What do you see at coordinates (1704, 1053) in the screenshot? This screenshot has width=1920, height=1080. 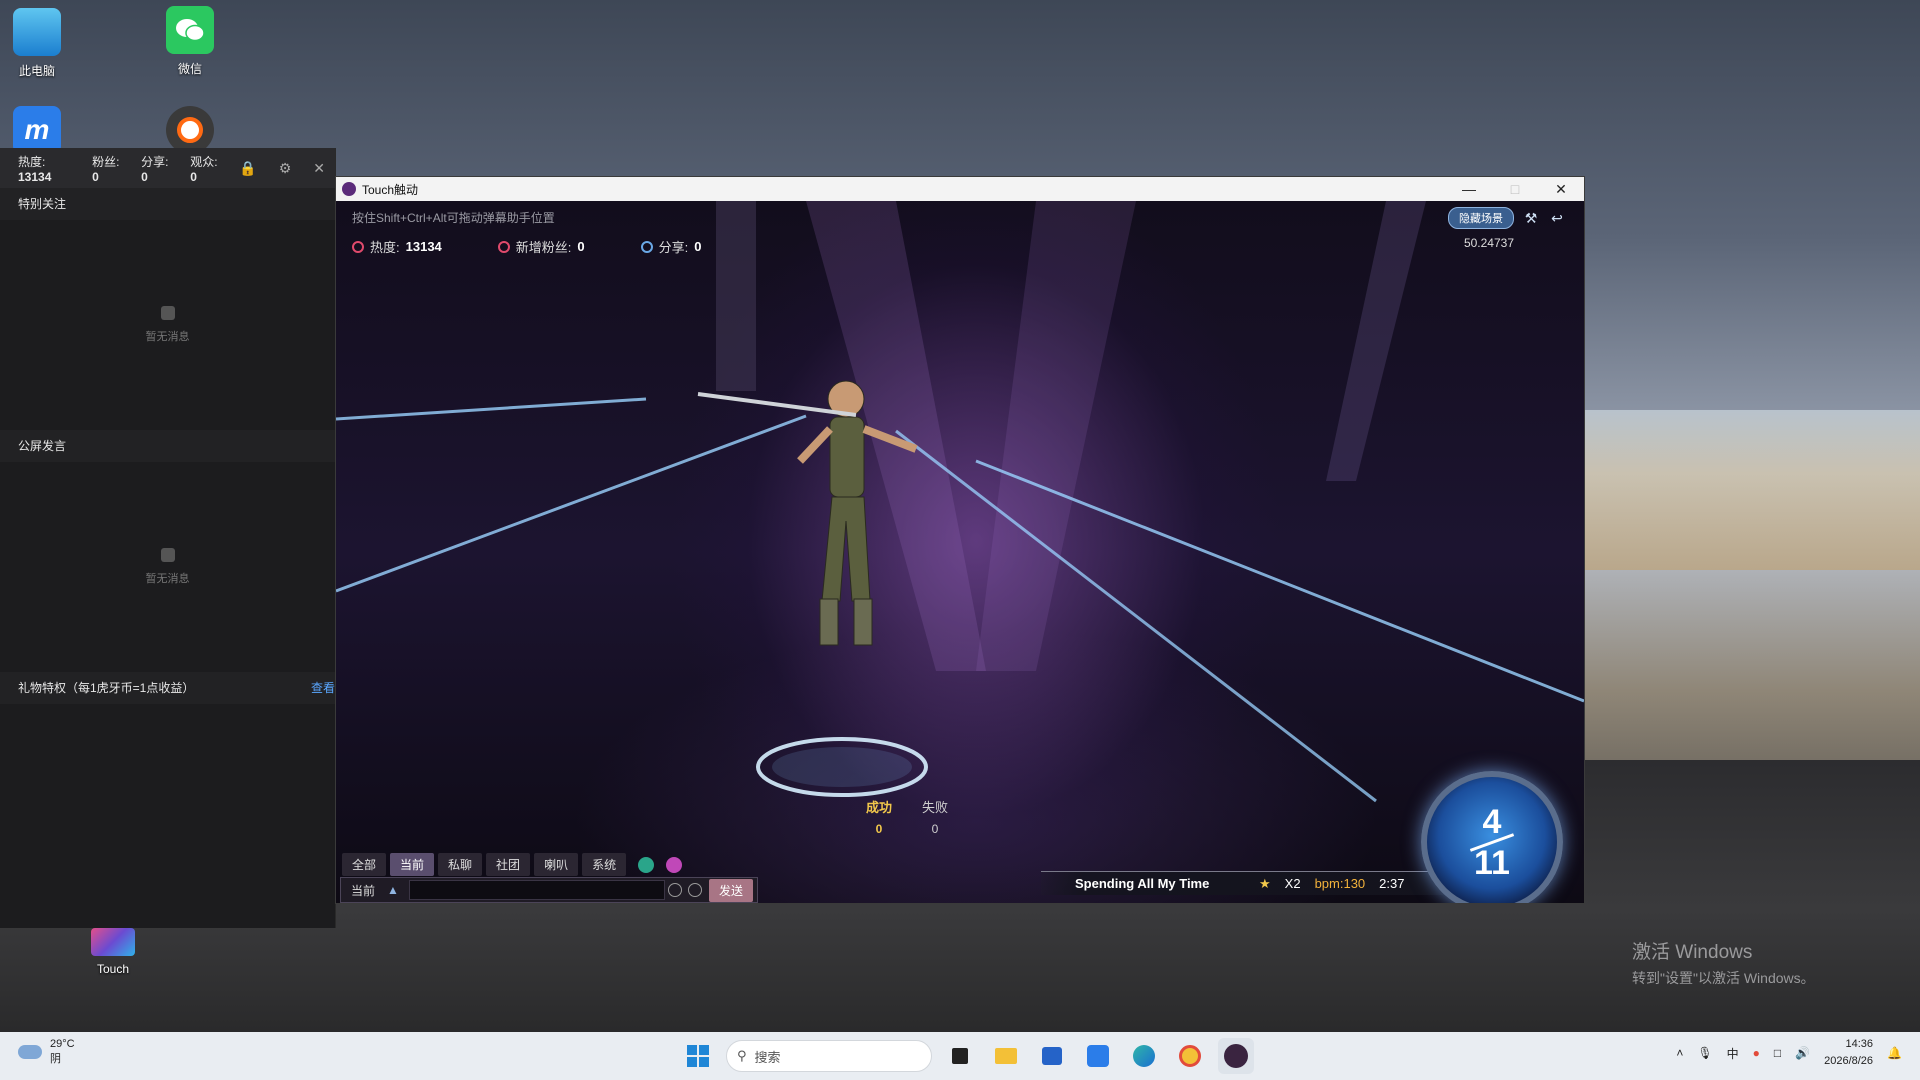 I see `microphone-icon: 🎙` at bounding box center [1704, 1053].